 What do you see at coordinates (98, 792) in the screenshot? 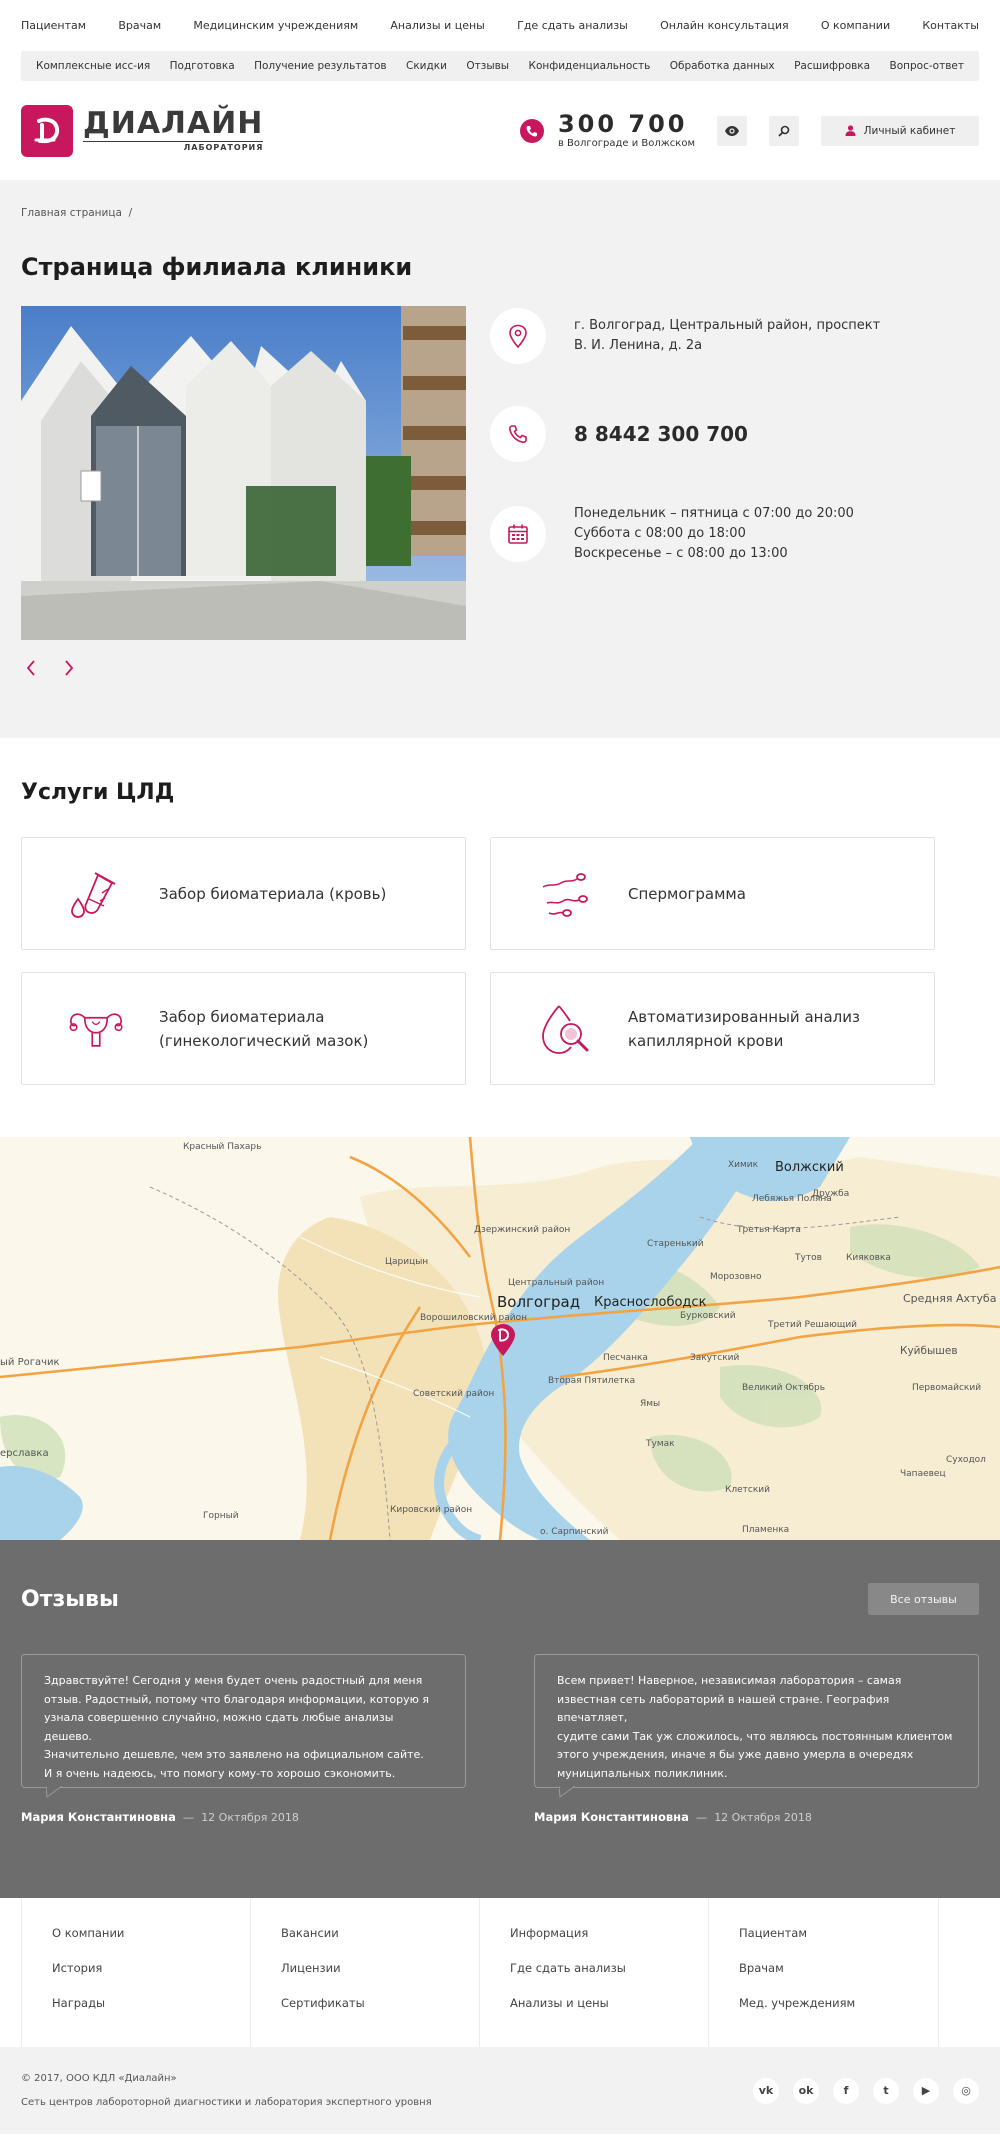
I see `services-title: Услуги ЦЛД` at bounding box center [98, 792].